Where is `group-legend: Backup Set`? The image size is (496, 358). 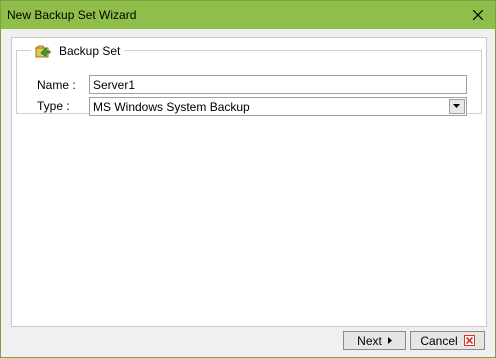 group-legend: Backup Set is located at coordinates (78, 51).